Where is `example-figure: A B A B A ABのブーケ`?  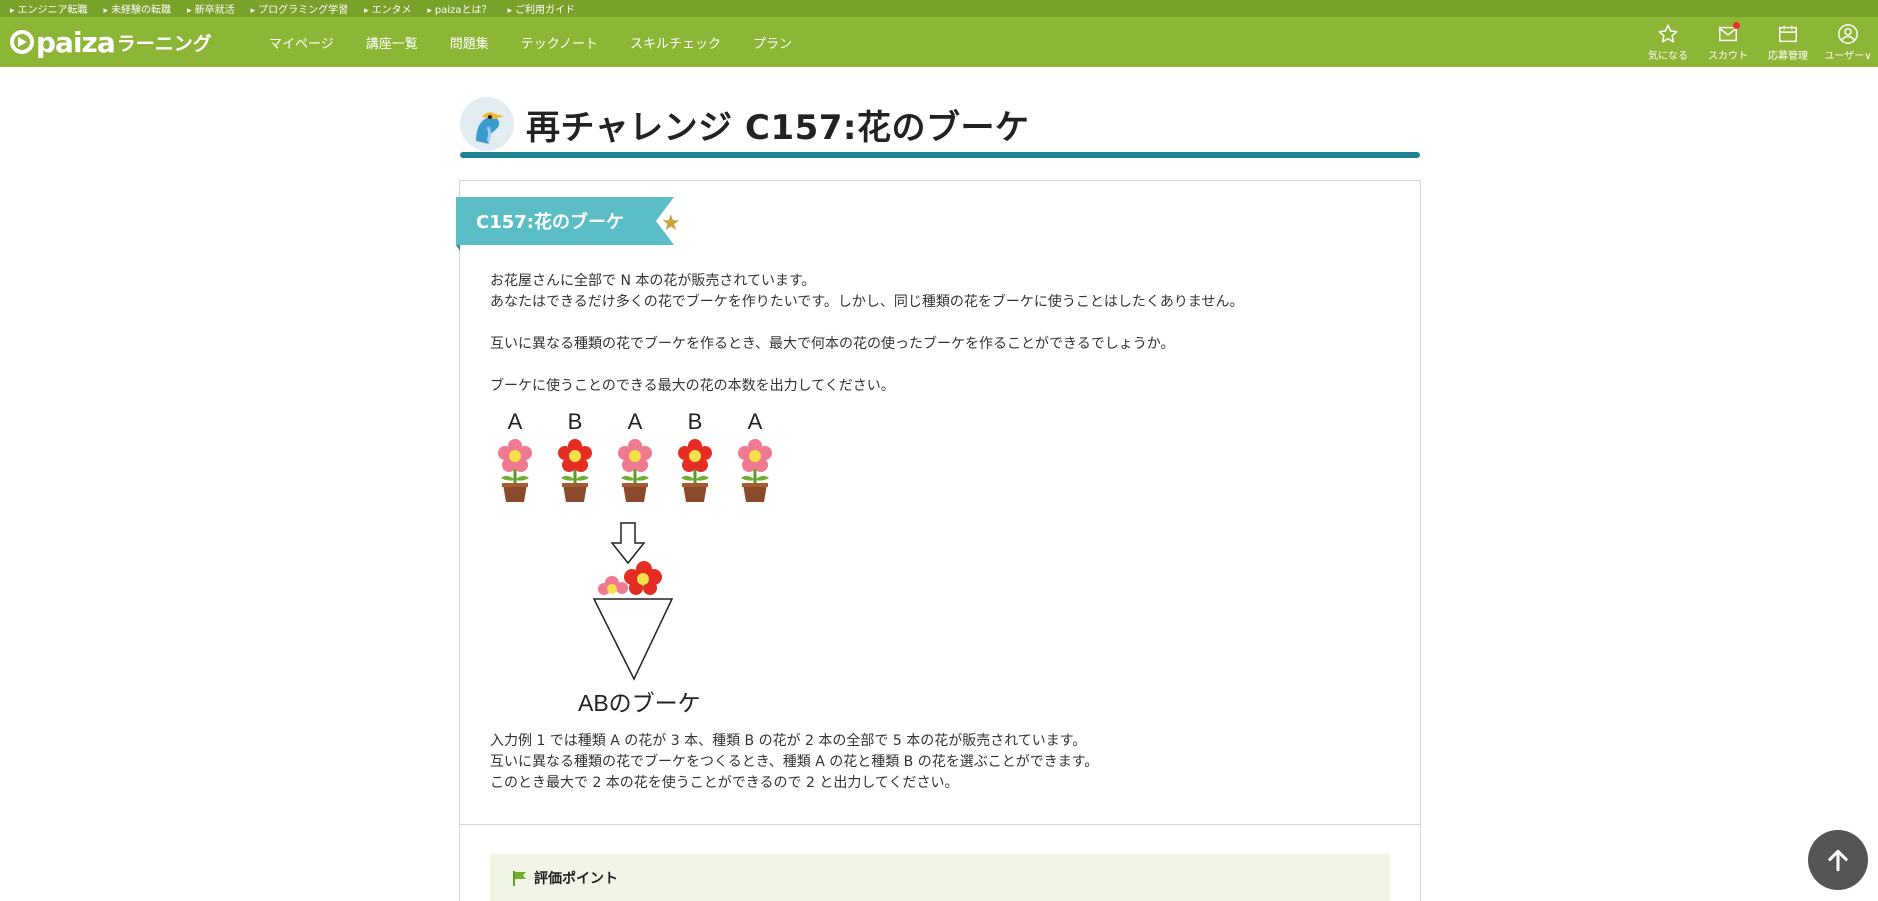 example-figure: A B A B A ABのブーケ is located at coordinates (650, 571).